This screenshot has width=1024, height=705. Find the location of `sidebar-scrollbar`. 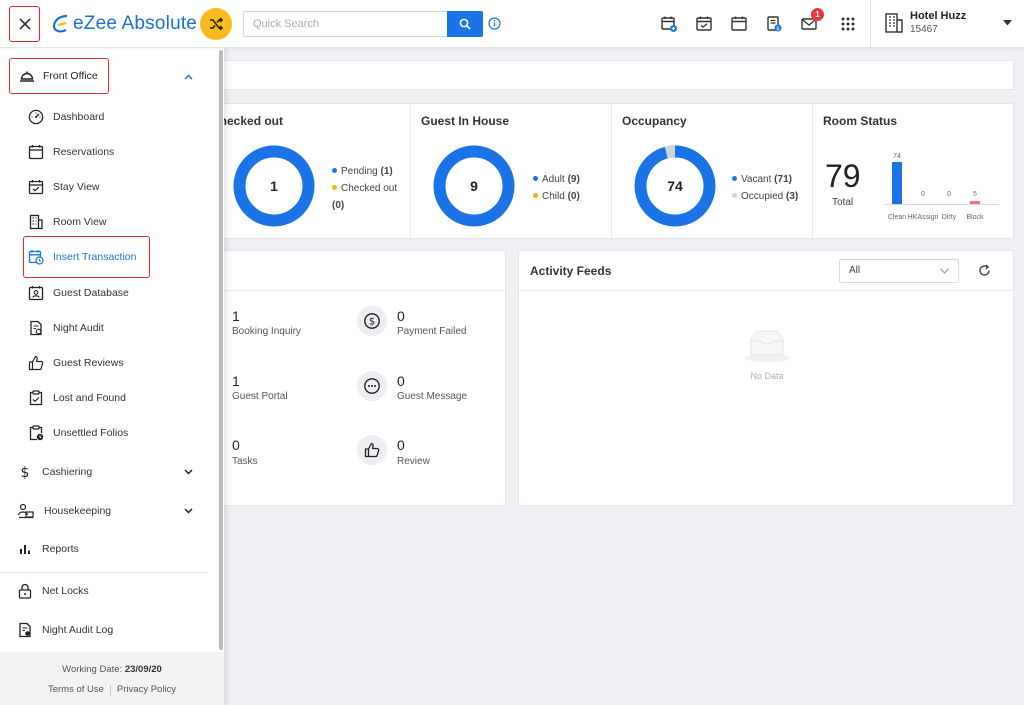

sidebar-scrollbar is located at coordinates (221, 350).